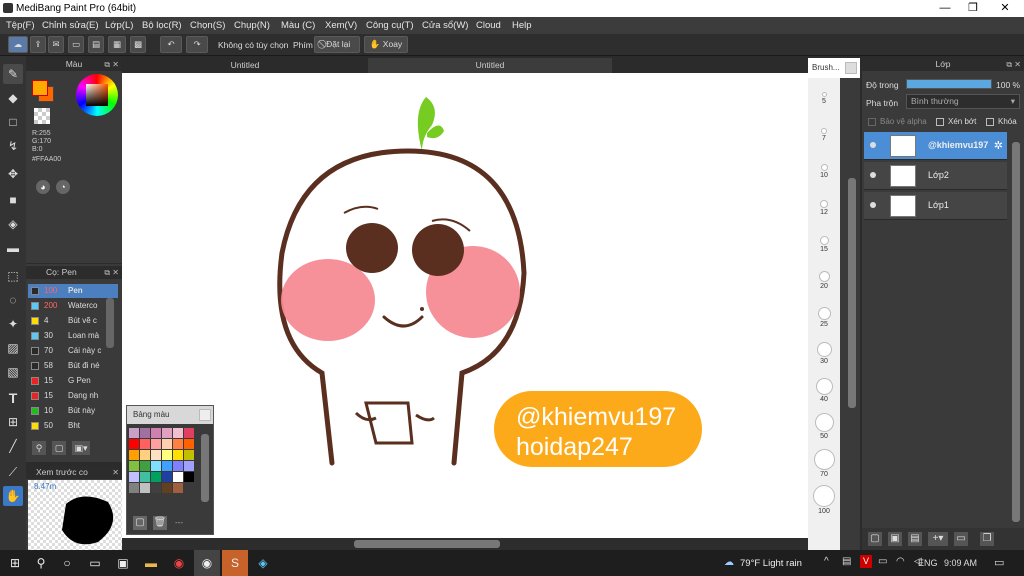  Describe the element at coordinates (18, 44) in the screenshot. I see `cloud-icon: ☁` at that location.